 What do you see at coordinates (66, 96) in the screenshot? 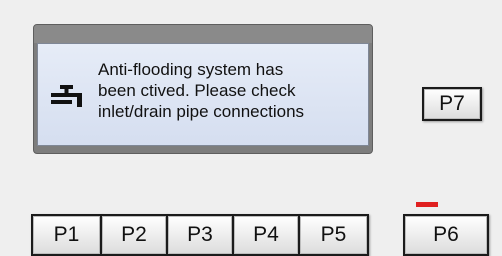
I see `tap-icon` at bounding box center [66, 96].